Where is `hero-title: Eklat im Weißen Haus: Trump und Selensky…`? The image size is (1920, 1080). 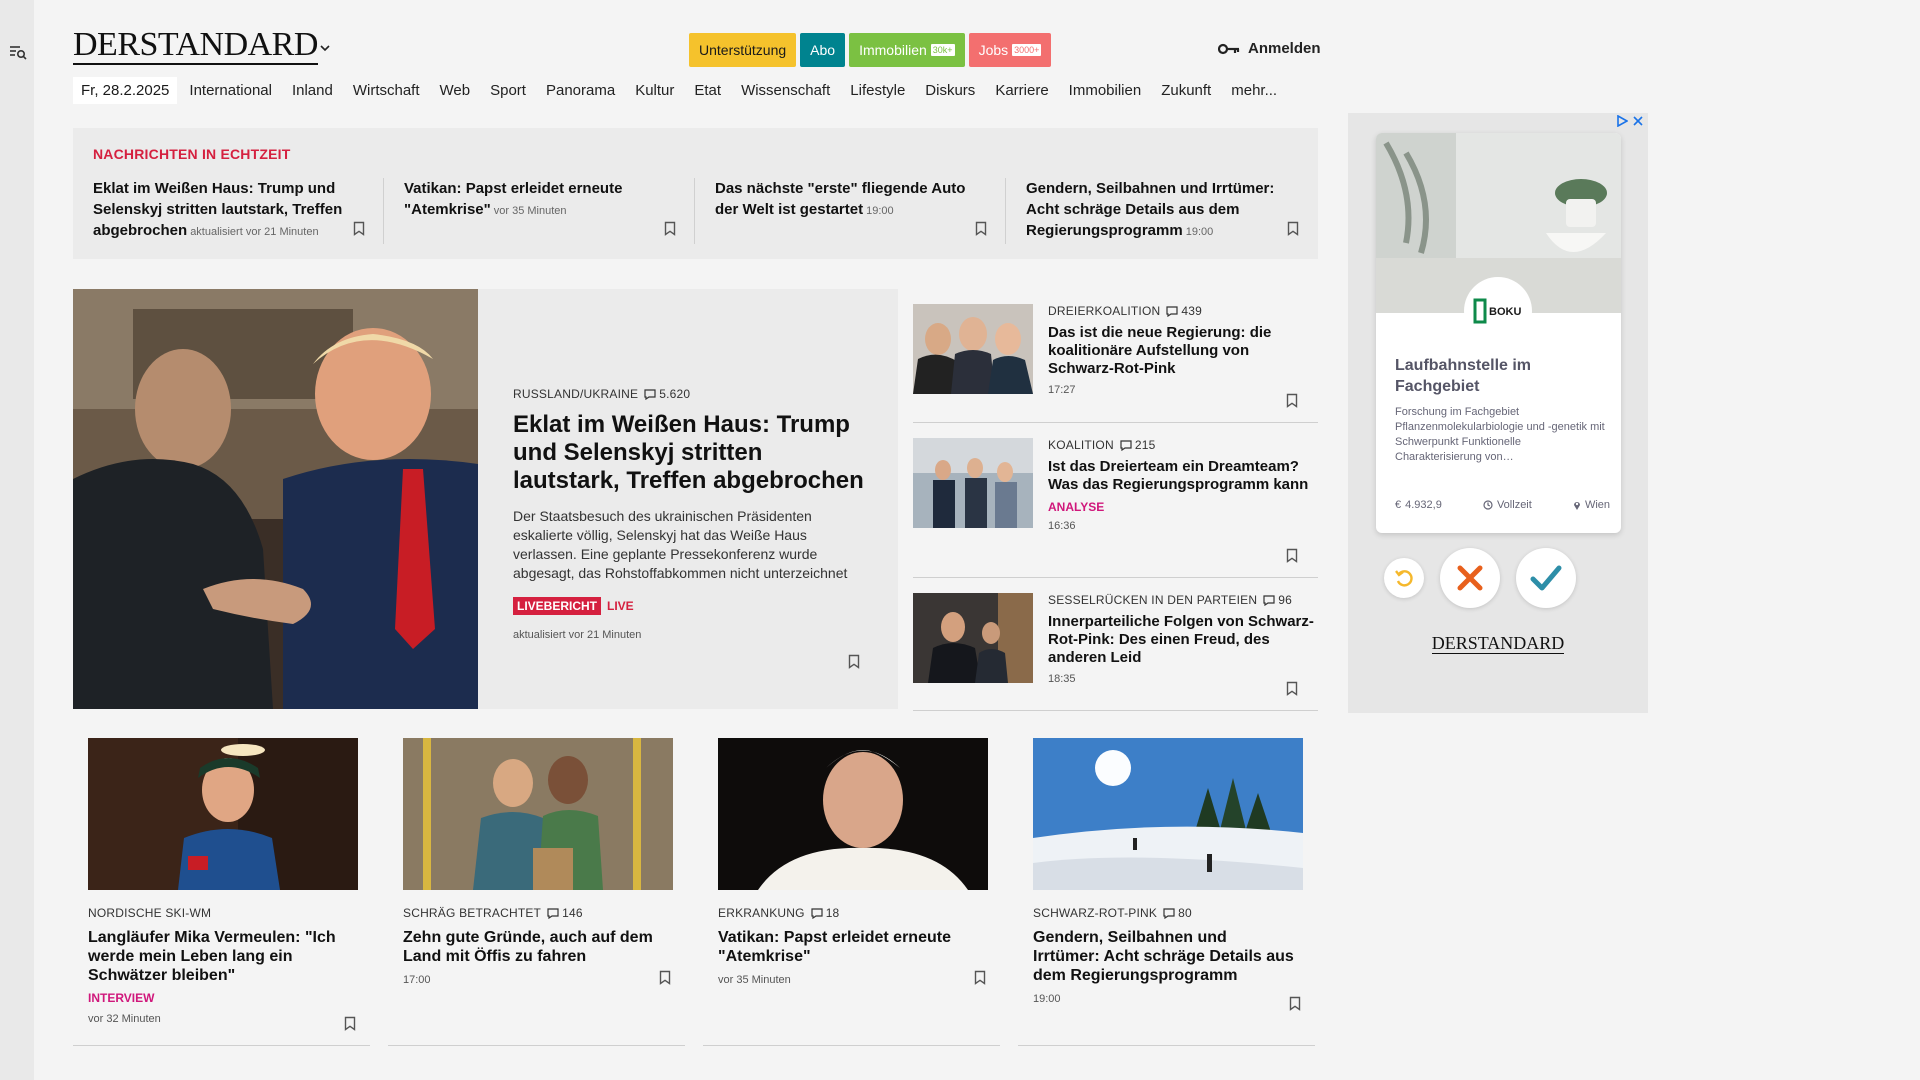 hero-title: Eklat im Weißen Haus: Trump und Selensky… is located at coordinates (693, 453).